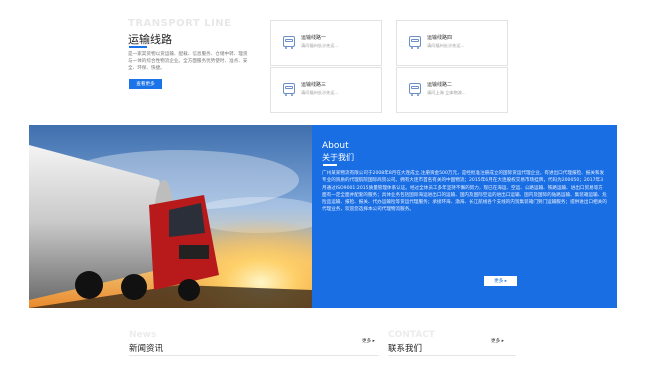  I want to click on route-name: 运输线路四, so click(440, 38).